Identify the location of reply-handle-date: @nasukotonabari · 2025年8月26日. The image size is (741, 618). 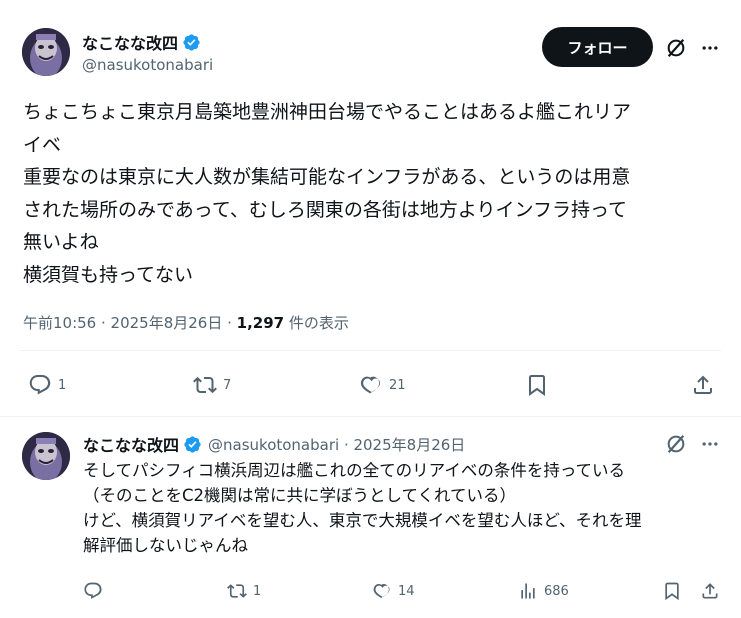
(336, 444).